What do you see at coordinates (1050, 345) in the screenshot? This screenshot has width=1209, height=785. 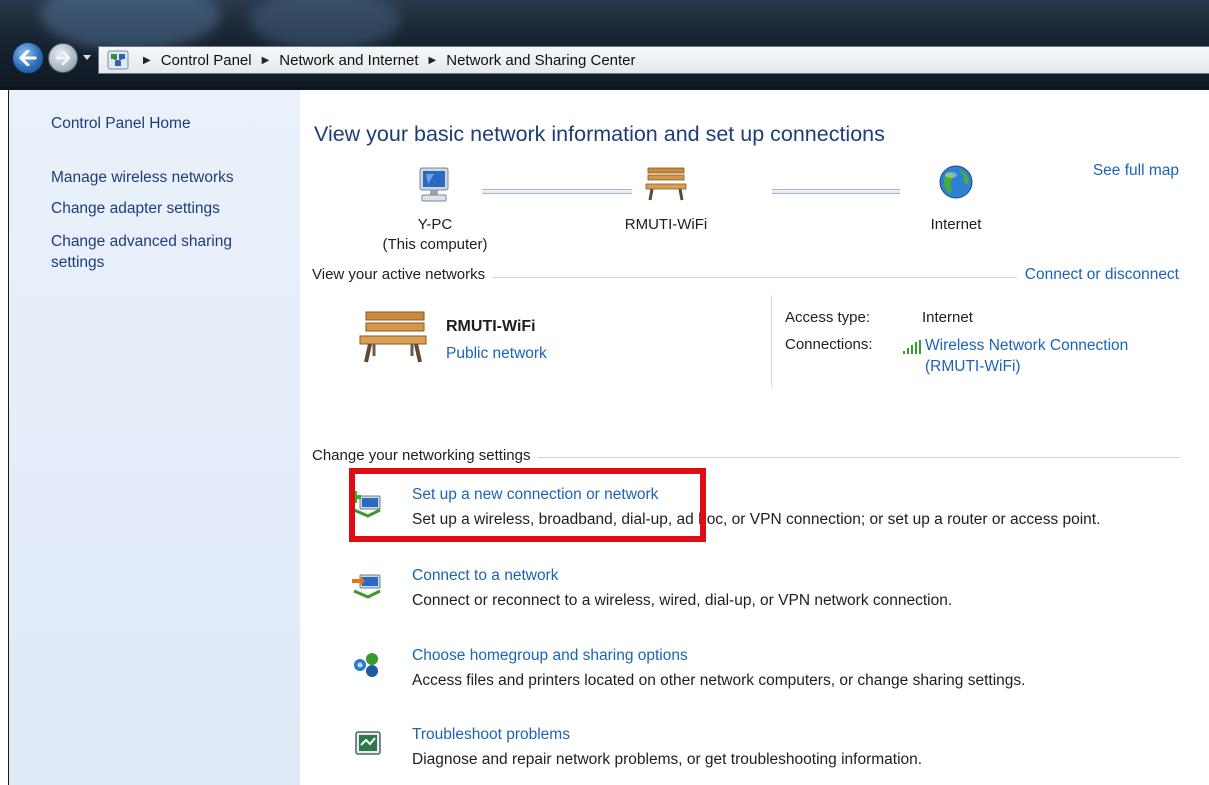 I see `wireless-connection-name: Wireless Network Connection` at bounding box center [1050, 345].